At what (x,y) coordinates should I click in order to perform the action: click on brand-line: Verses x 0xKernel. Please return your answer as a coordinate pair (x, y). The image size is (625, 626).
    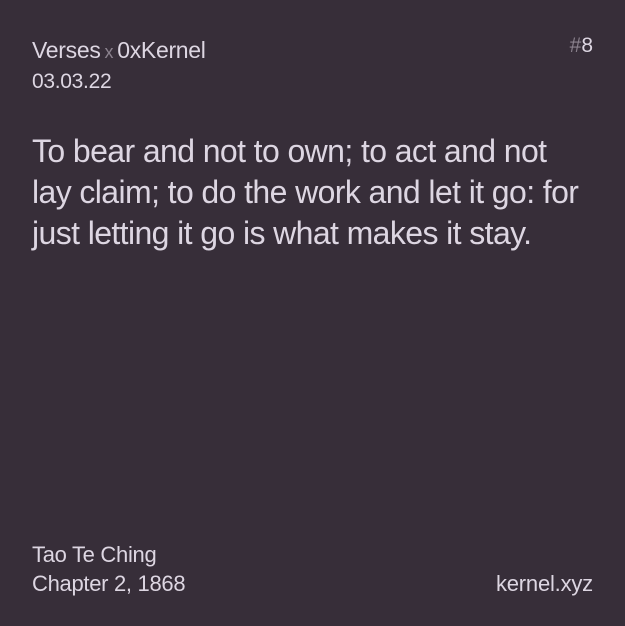
    Looking at the image, I should click on (119, 51).